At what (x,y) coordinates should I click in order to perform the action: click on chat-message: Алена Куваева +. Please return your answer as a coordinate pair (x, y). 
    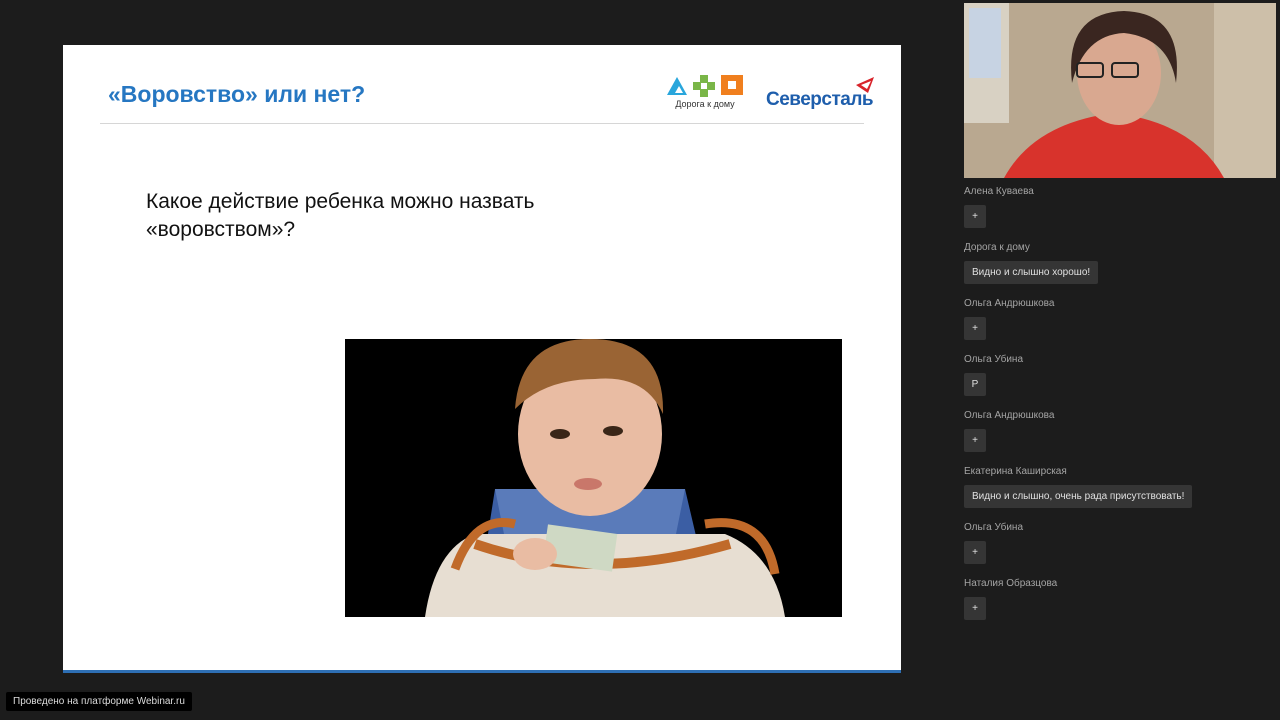
    Looking at the image, I should click on (1119, 207).